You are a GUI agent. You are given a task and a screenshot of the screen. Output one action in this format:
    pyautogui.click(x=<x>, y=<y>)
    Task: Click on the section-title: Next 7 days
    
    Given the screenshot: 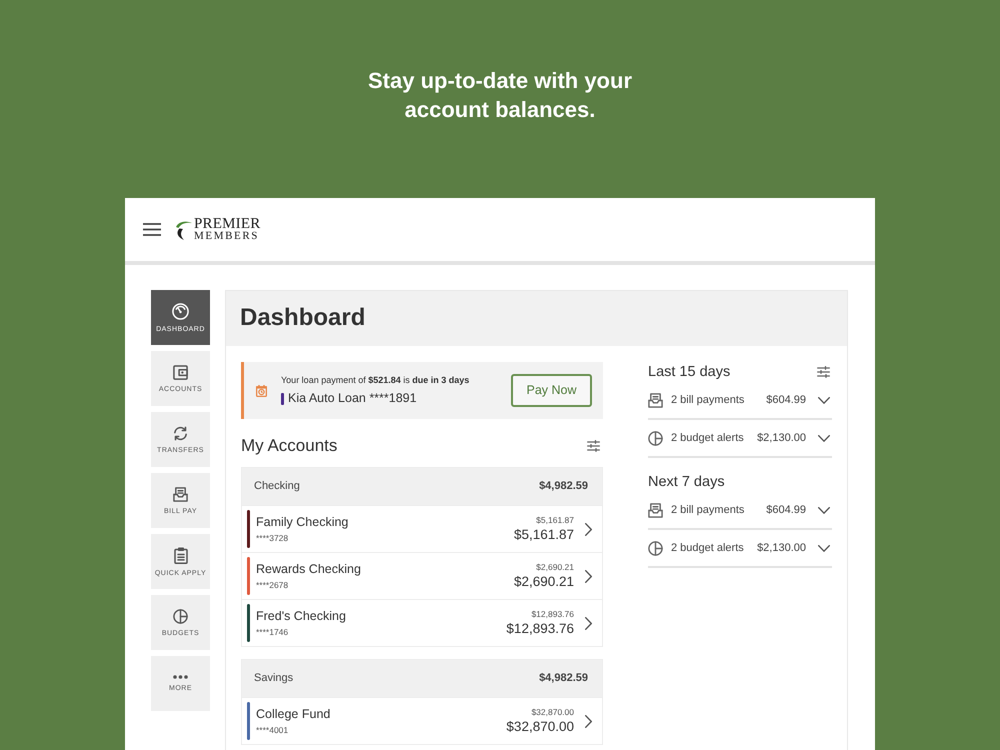 What is the action you would take?
    pyautogui.click(x=686, y=482)
    